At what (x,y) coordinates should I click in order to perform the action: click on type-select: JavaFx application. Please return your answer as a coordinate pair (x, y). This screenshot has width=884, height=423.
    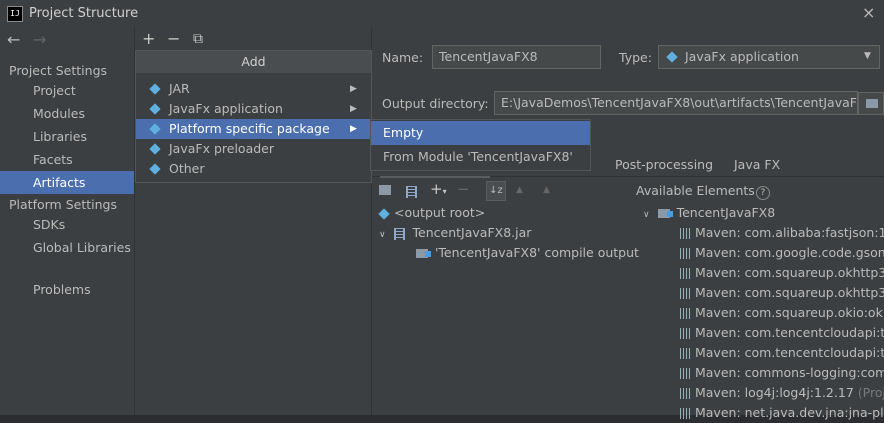
    Looking at the image, I should click on (769, 57).